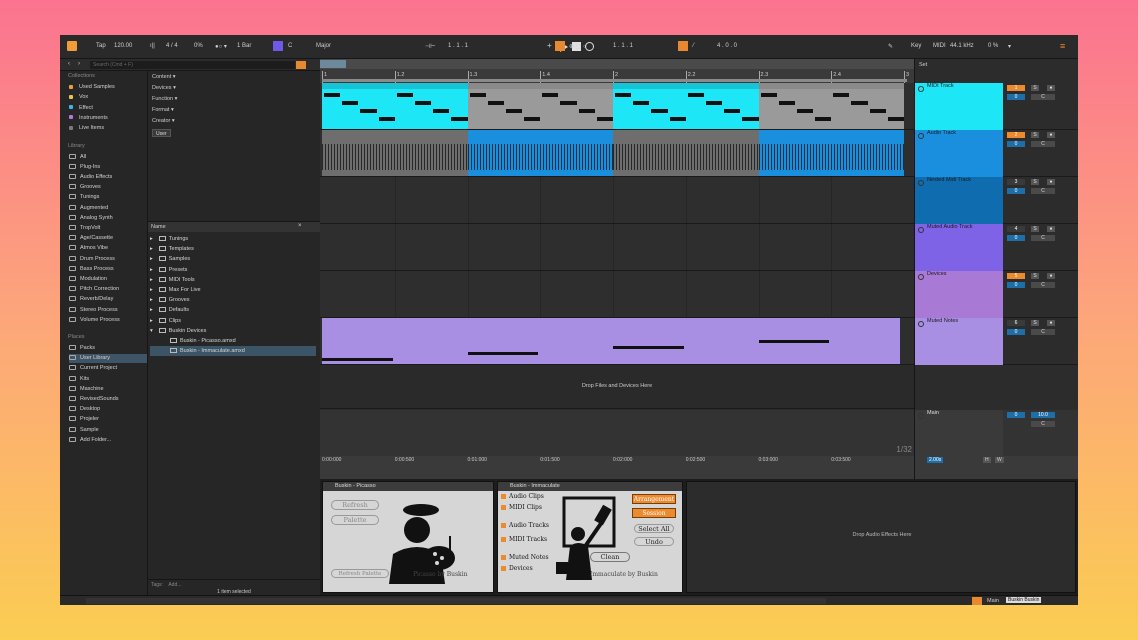 Image resolution: width=1138 pixels, height=640 pixels. Describe the element at coordinates (1016, 135) in the screenshot. I see `track-activator: 2` at that location.